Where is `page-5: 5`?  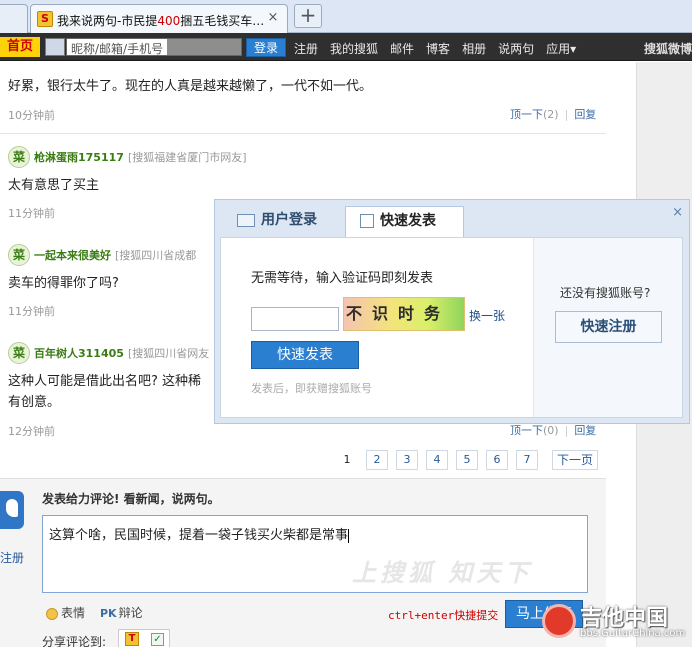 page-5: 5 is located at coordinates (467, 460).